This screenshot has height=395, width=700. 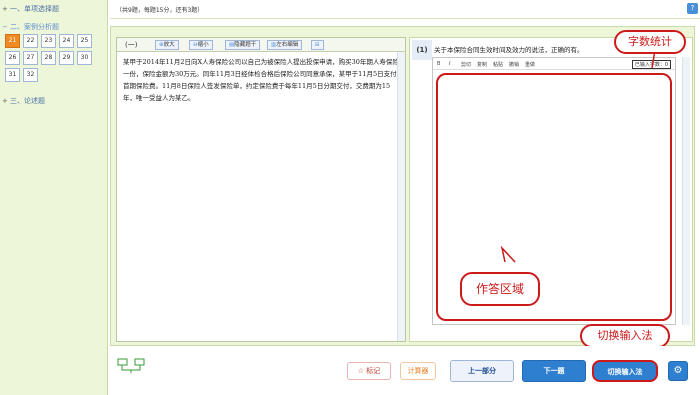 What do you see at coordinates (678, 371) in the screenshot?
I see `settings-icon: ⚙` at bounding box center [678, 371].